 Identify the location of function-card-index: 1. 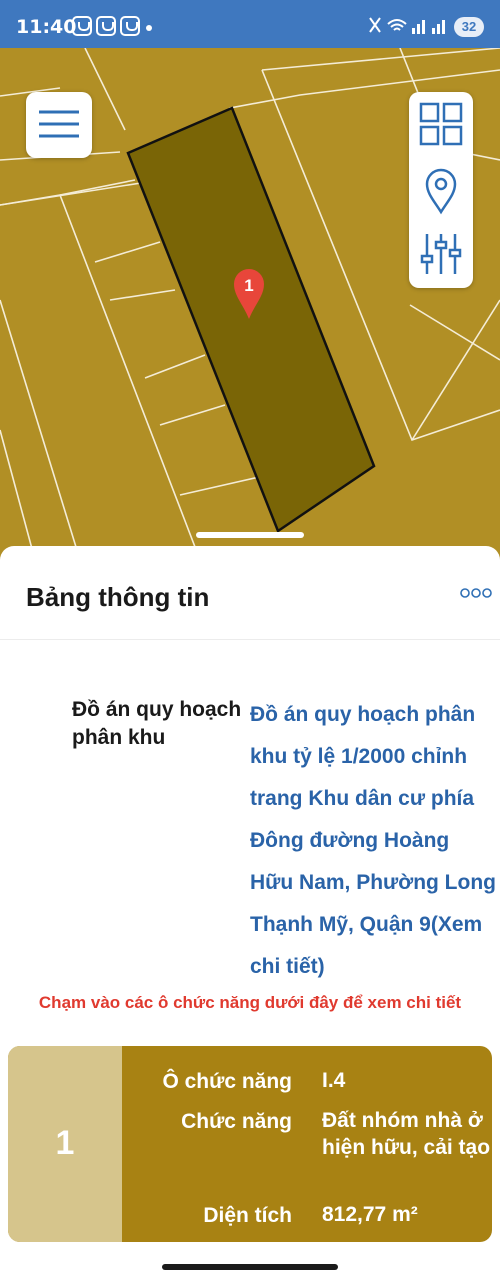
(65, 1144).